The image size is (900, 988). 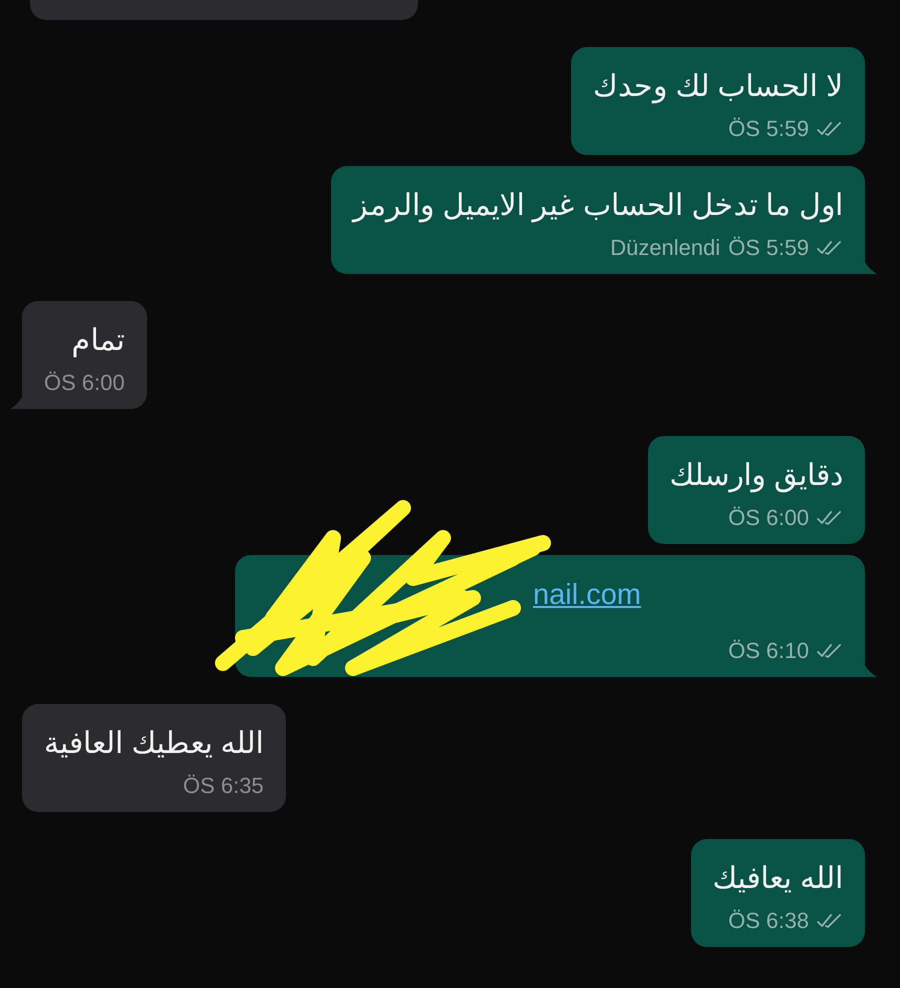 What do you see at coordinates (717, 87) in the screenshot?
I see `message-text: لا الحساب لك وحدك` at bounding box center [717, 87].